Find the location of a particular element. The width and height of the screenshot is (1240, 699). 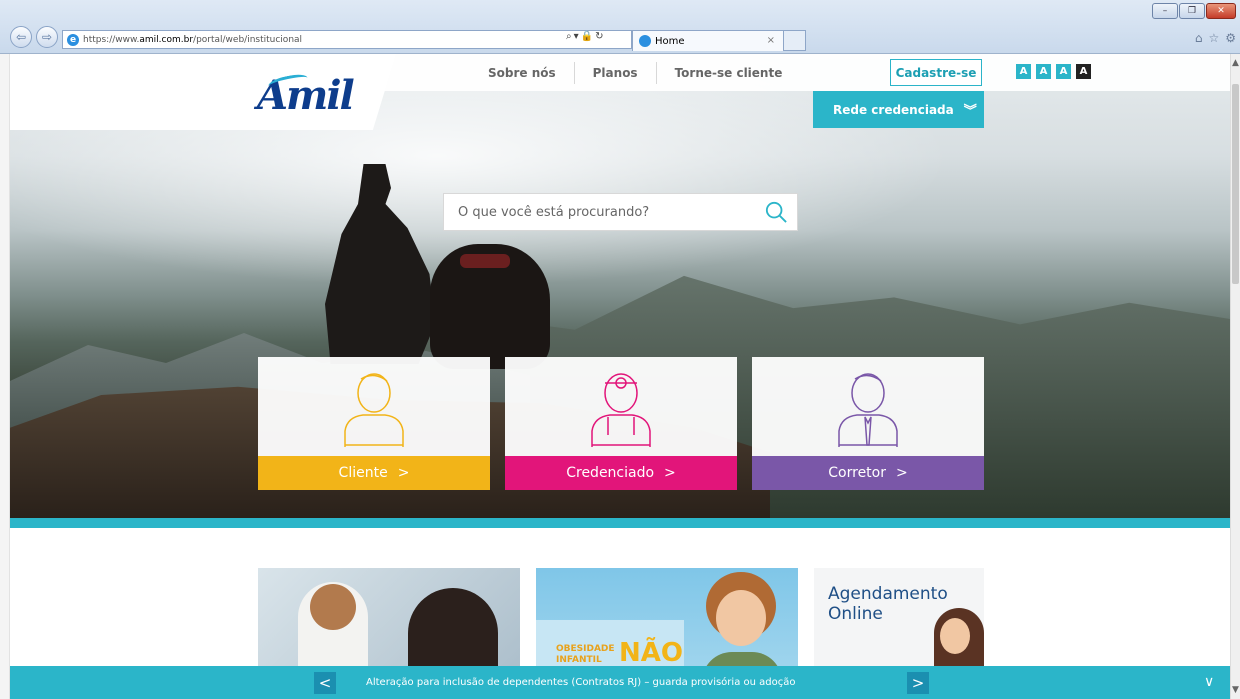

browser-tab-home: Home × is located at coordinates (708, 40).